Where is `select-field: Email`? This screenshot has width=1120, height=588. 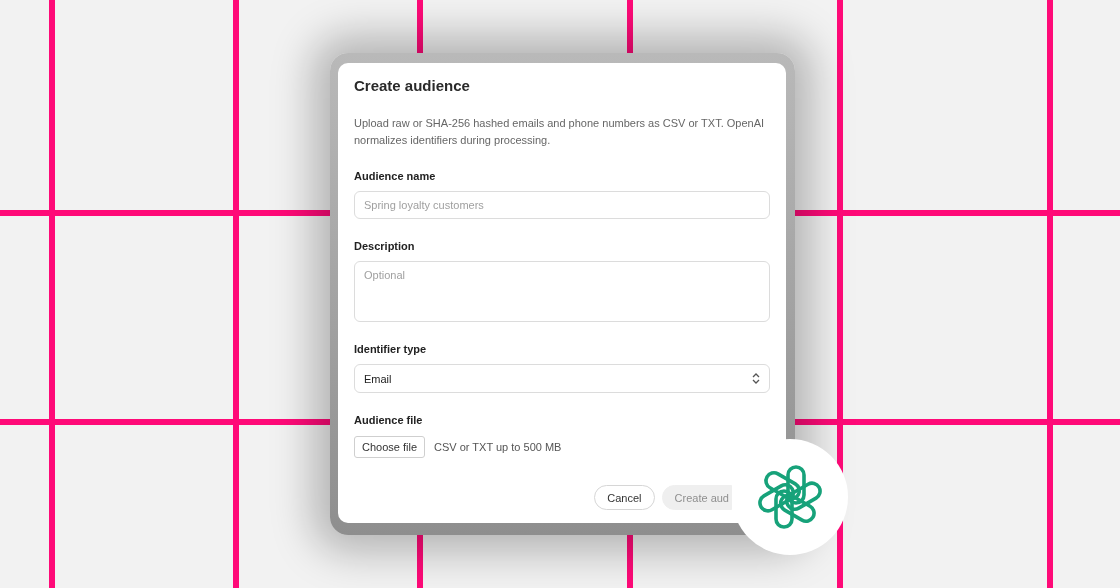 select-field: Email is located at coordinates (562, 378).